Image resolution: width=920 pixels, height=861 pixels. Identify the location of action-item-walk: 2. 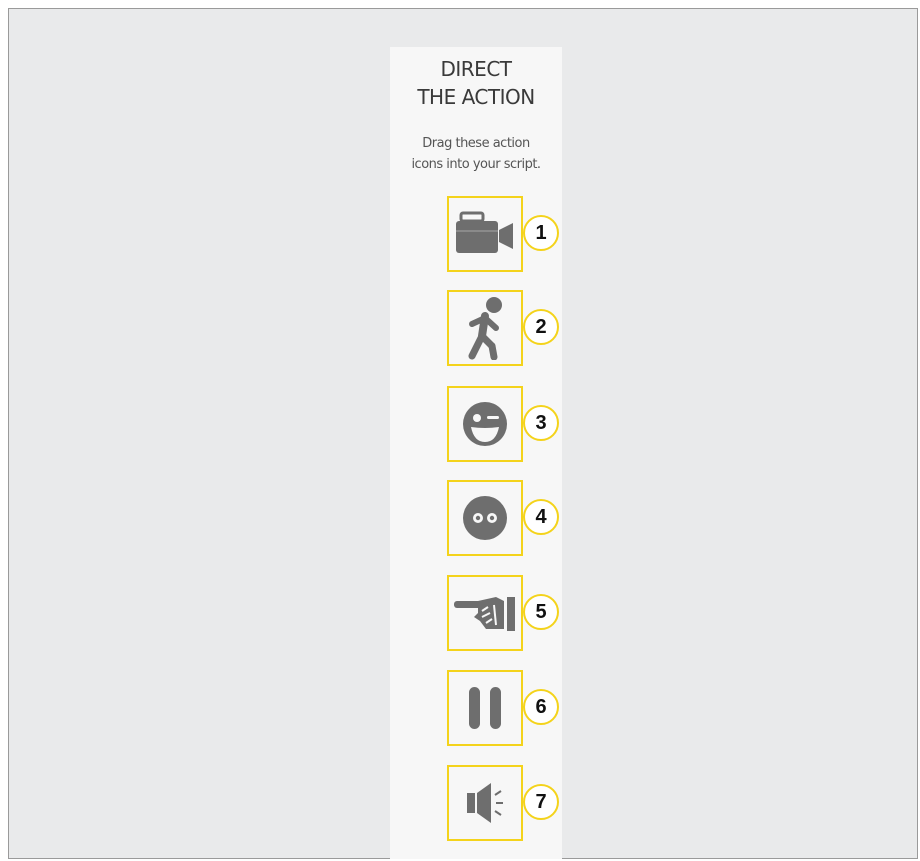
(503, 328).